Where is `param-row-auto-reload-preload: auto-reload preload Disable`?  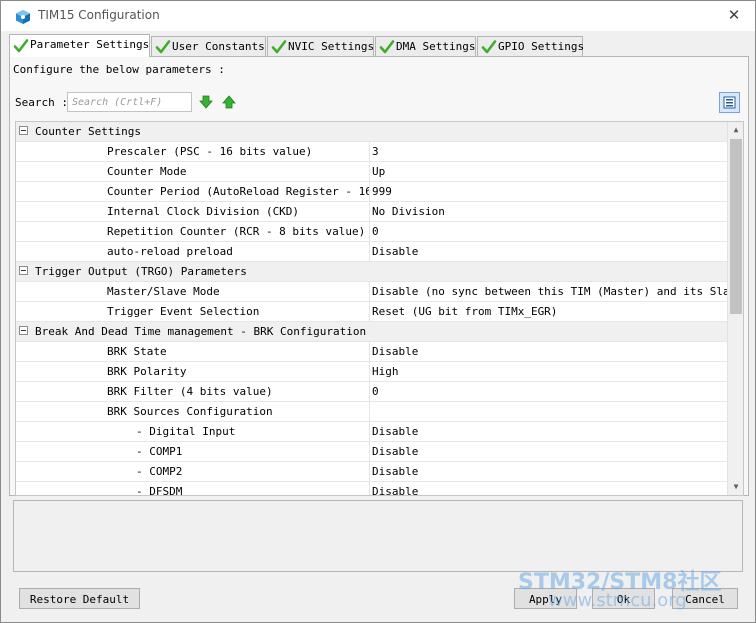 param-row-auto-reload-preload: auto-reload preload Disable is located at coordinates (371, 252).